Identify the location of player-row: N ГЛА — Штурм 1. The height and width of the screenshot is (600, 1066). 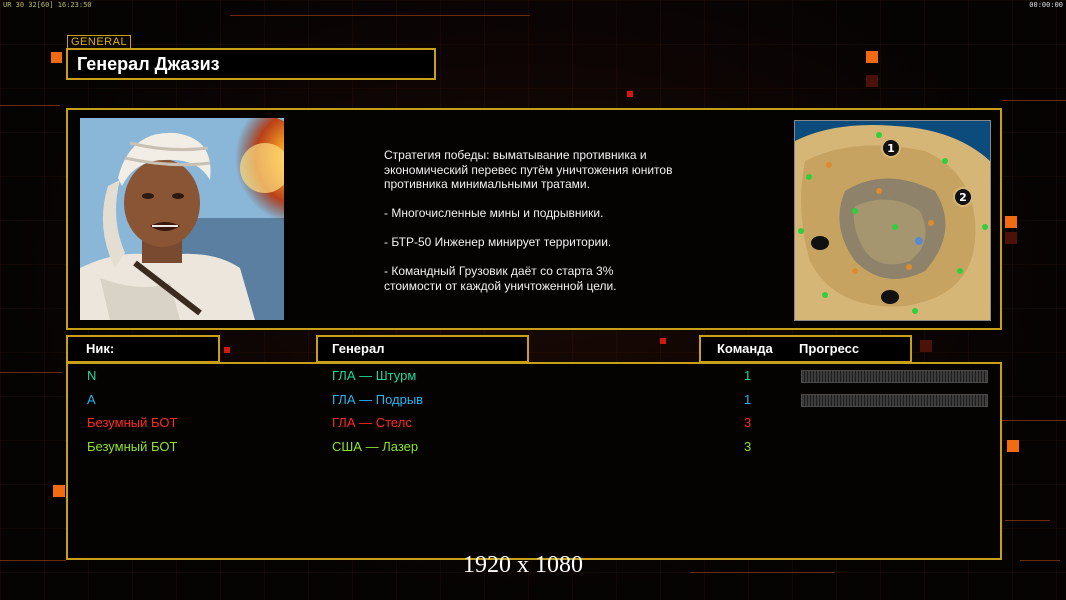
(534, 376).